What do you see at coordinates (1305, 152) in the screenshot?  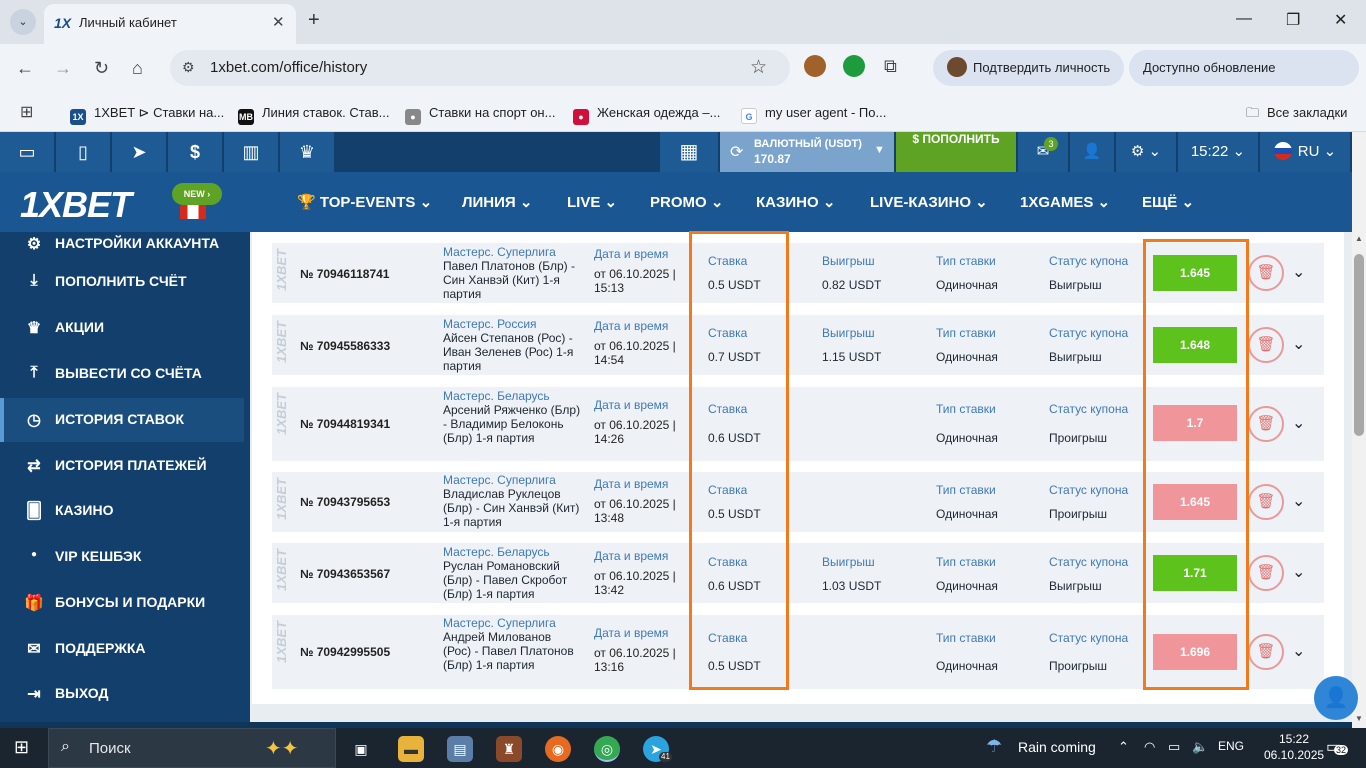 I see `language-selector: RU ⌄` at bounding box center [1305, 152].